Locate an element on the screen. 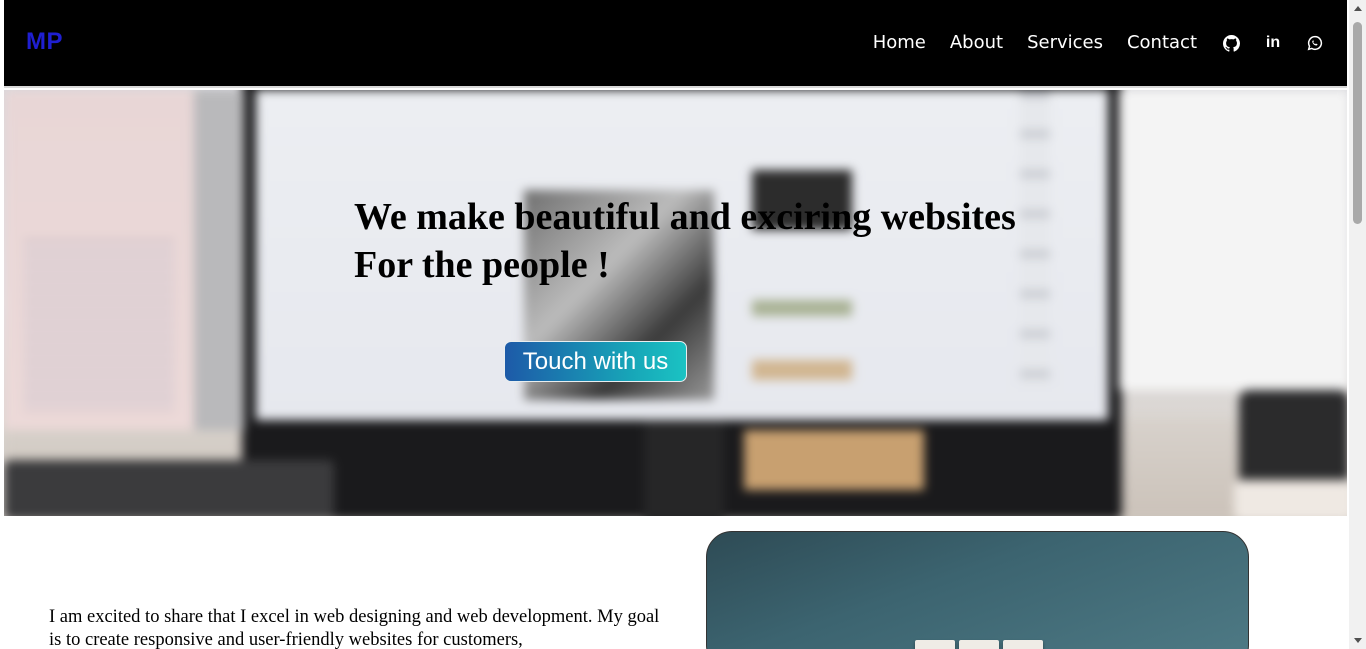 This screenshot has height=649, width=1366. scroll-down-arrow-icon is located at coordinates (1357, 640).